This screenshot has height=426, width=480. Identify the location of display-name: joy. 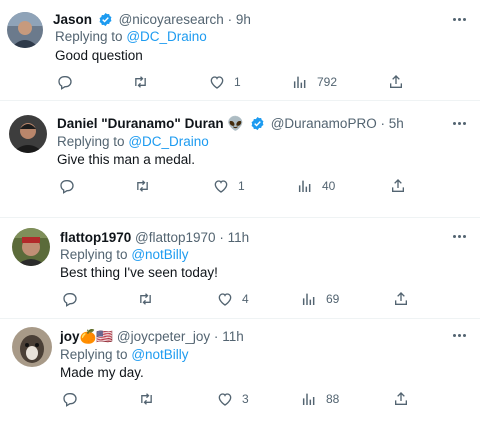
(70, 336).